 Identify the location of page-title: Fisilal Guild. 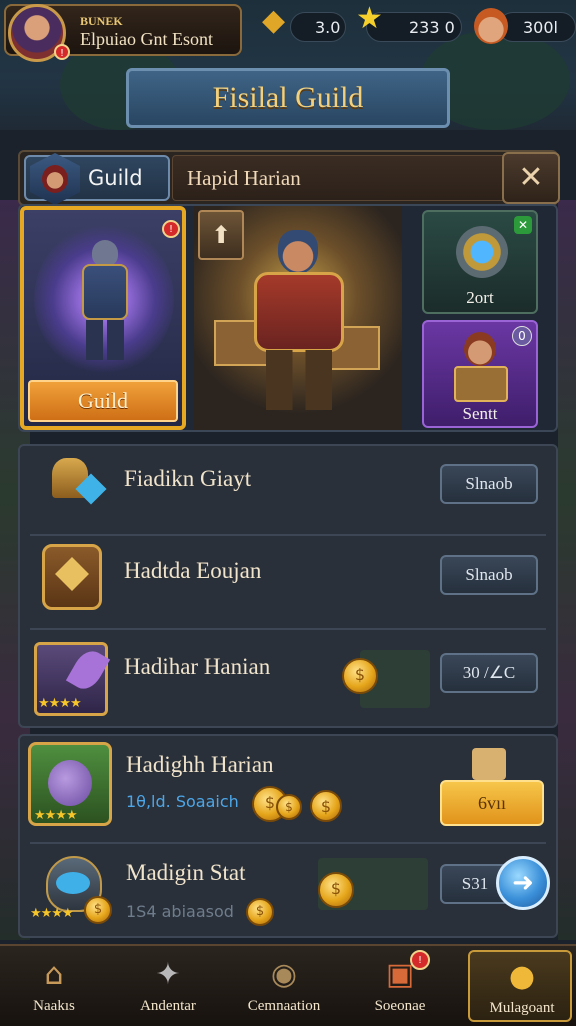
(288, 97).